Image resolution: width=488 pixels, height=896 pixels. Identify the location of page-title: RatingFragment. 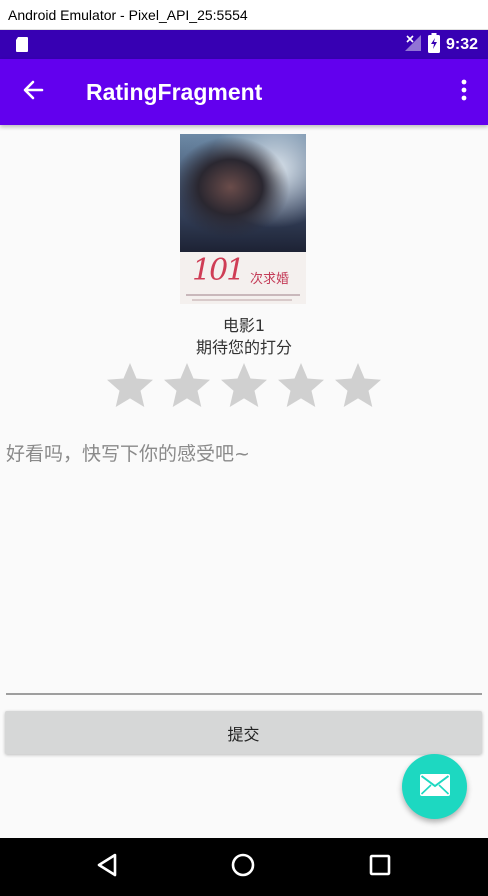
(174, 92).